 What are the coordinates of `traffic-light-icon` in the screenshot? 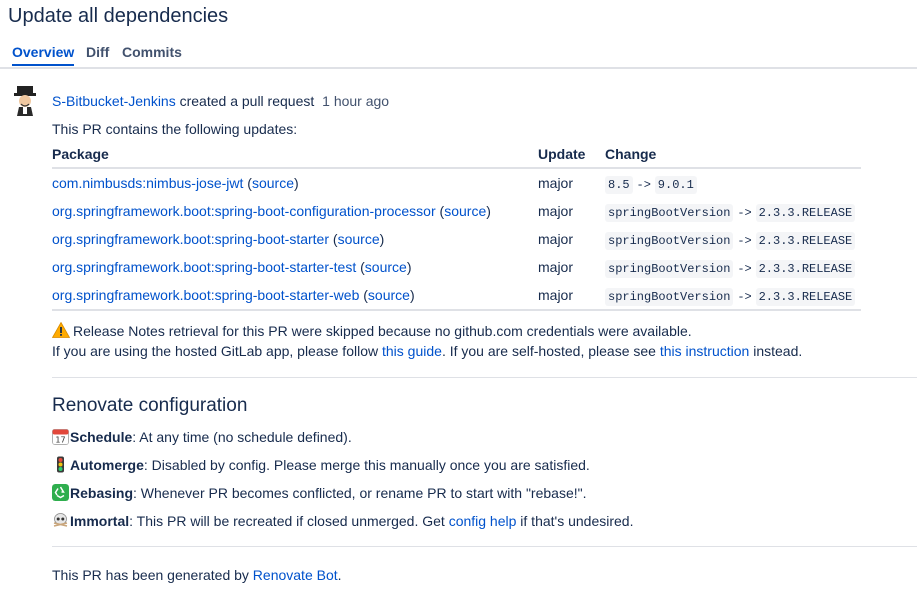 It's located at (60, 464).